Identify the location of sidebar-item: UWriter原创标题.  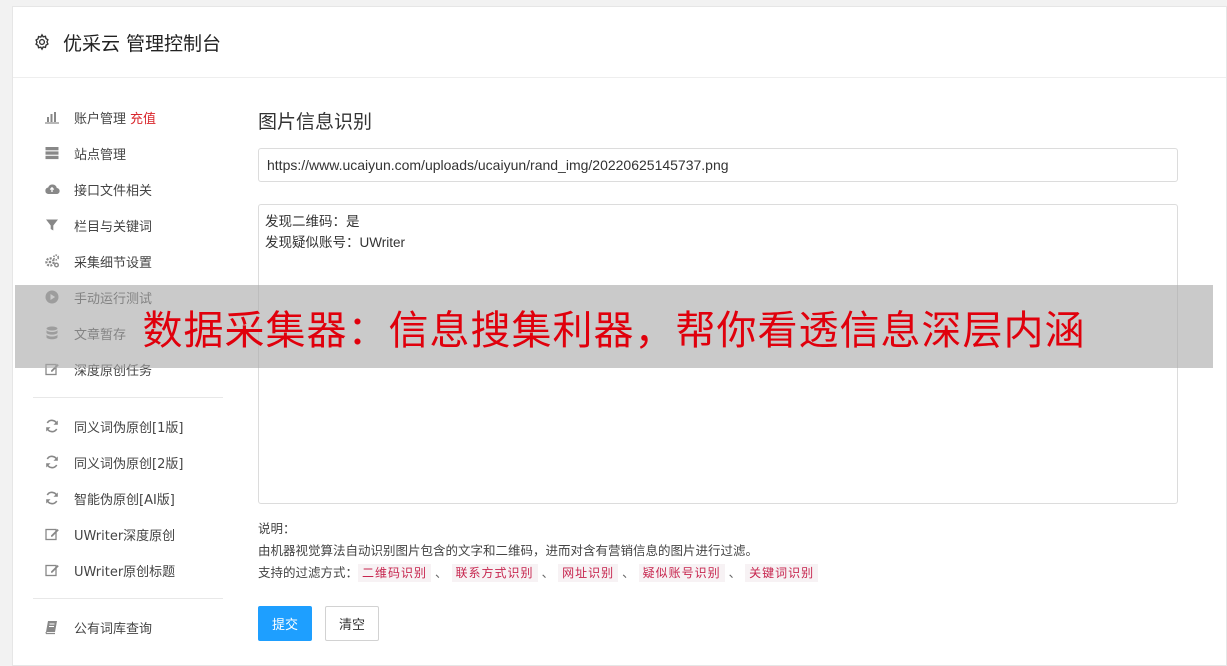
(128, 570).